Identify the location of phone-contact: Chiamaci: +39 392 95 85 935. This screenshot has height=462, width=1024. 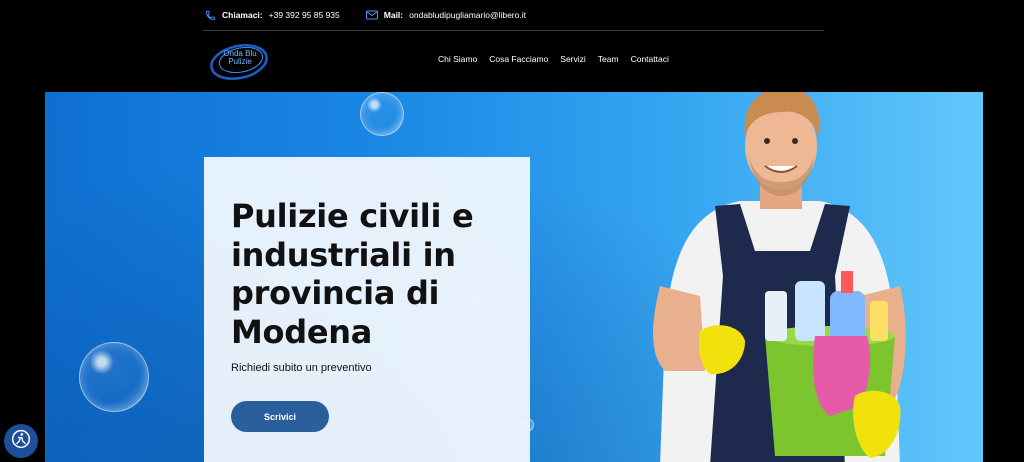
(272, 15).